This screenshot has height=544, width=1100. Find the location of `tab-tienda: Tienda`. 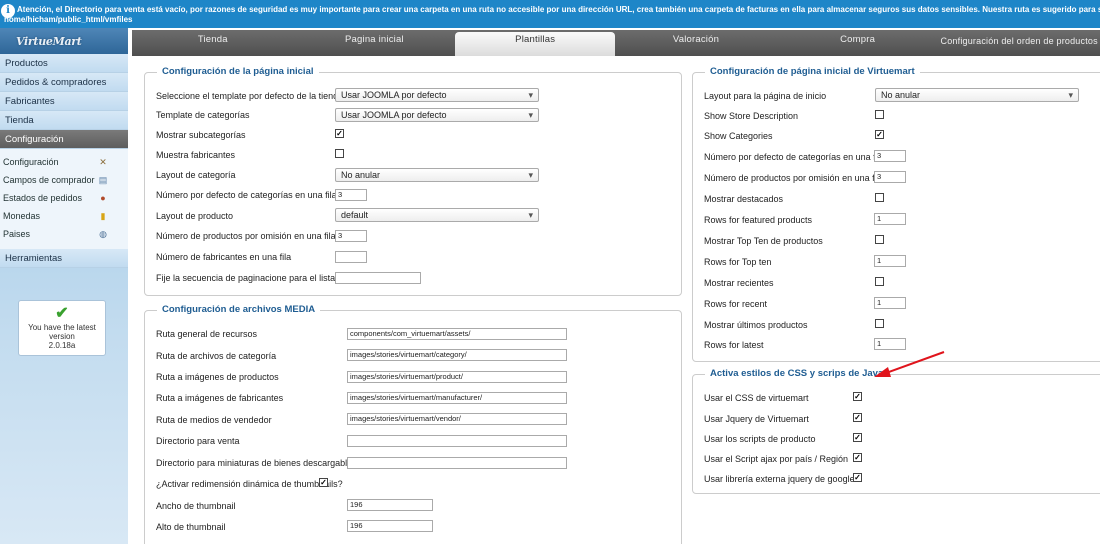

tab-tienda: Tienda is located at coordinates (213, 43).